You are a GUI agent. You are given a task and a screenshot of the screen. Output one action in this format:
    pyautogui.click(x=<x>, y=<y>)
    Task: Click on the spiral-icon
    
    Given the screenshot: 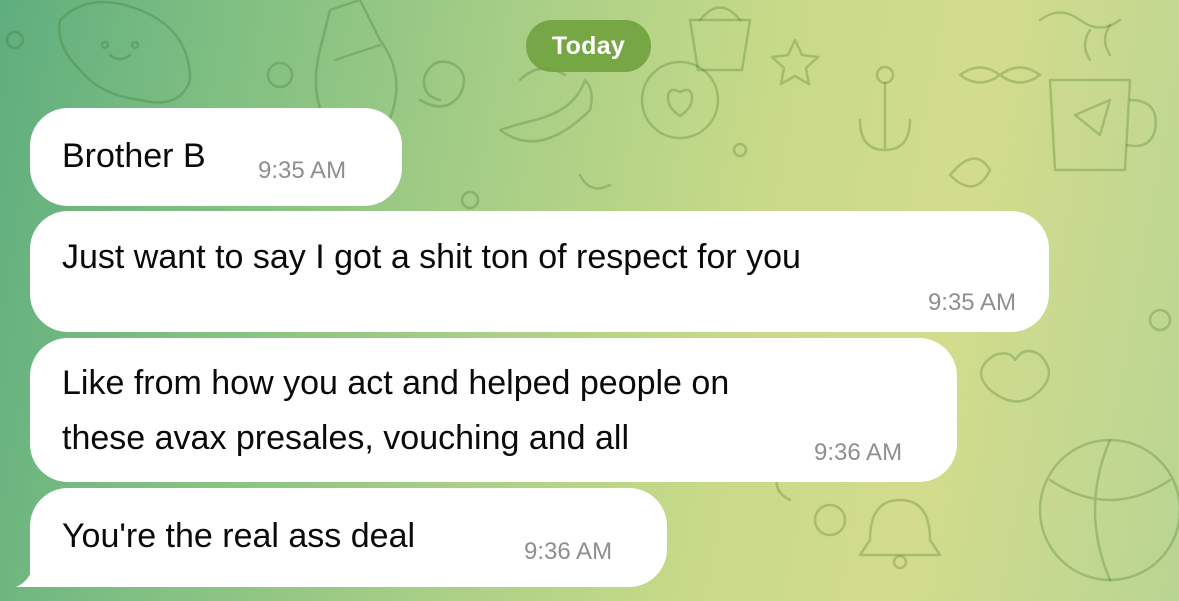 What is the action you would take?
    pyautogui.click(x=442, y=84)
    